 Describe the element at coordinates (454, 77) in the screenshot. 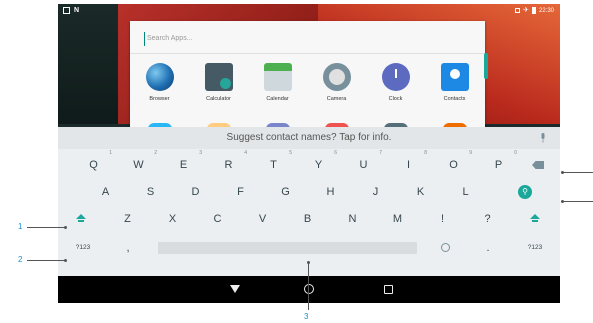

I see `contacts-icon` at that location.